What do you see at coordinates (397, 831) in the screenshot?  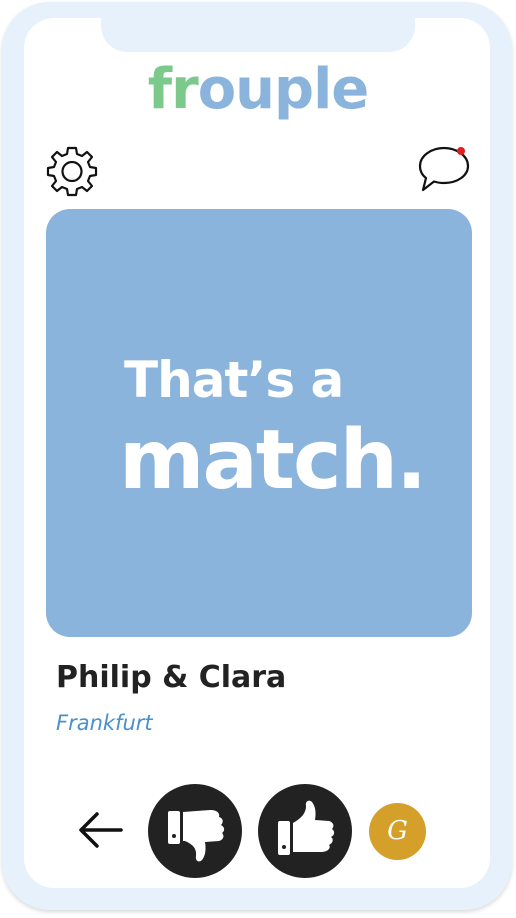 I see `user-avatar: G` at bounding box center [397, 831].